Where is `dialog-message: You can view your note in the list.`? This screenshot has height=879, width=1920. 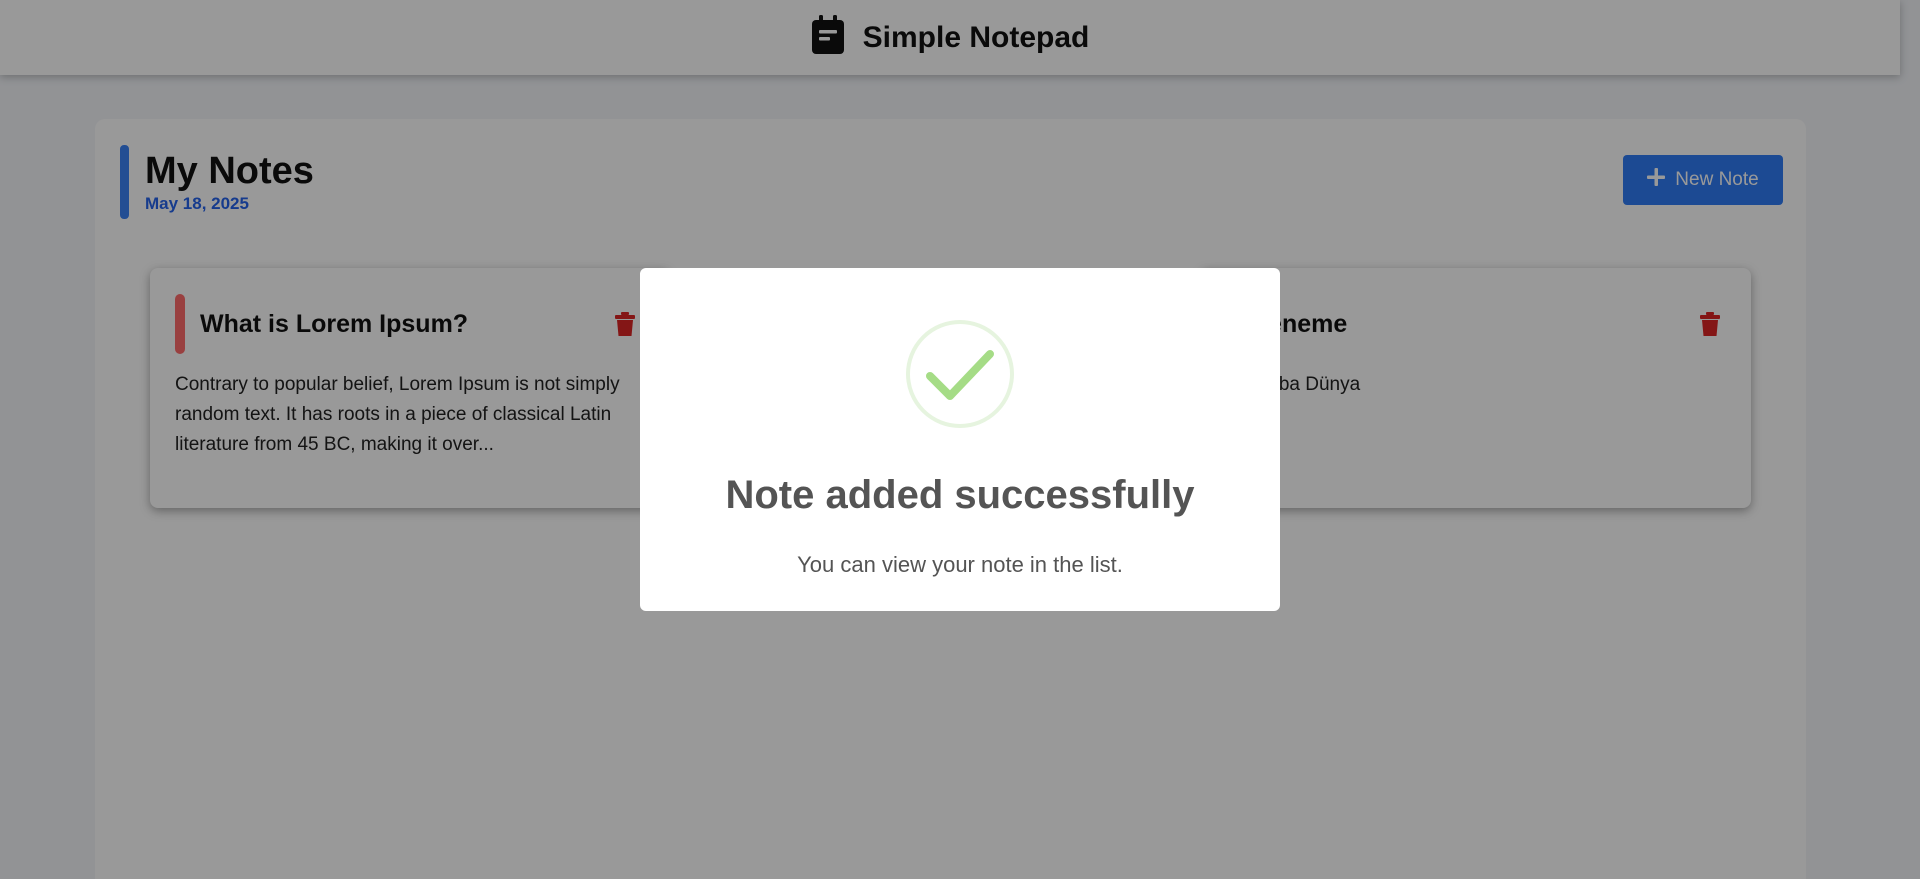
dialog-message: You can view your note in the list. is located at coordinates (960, 564).